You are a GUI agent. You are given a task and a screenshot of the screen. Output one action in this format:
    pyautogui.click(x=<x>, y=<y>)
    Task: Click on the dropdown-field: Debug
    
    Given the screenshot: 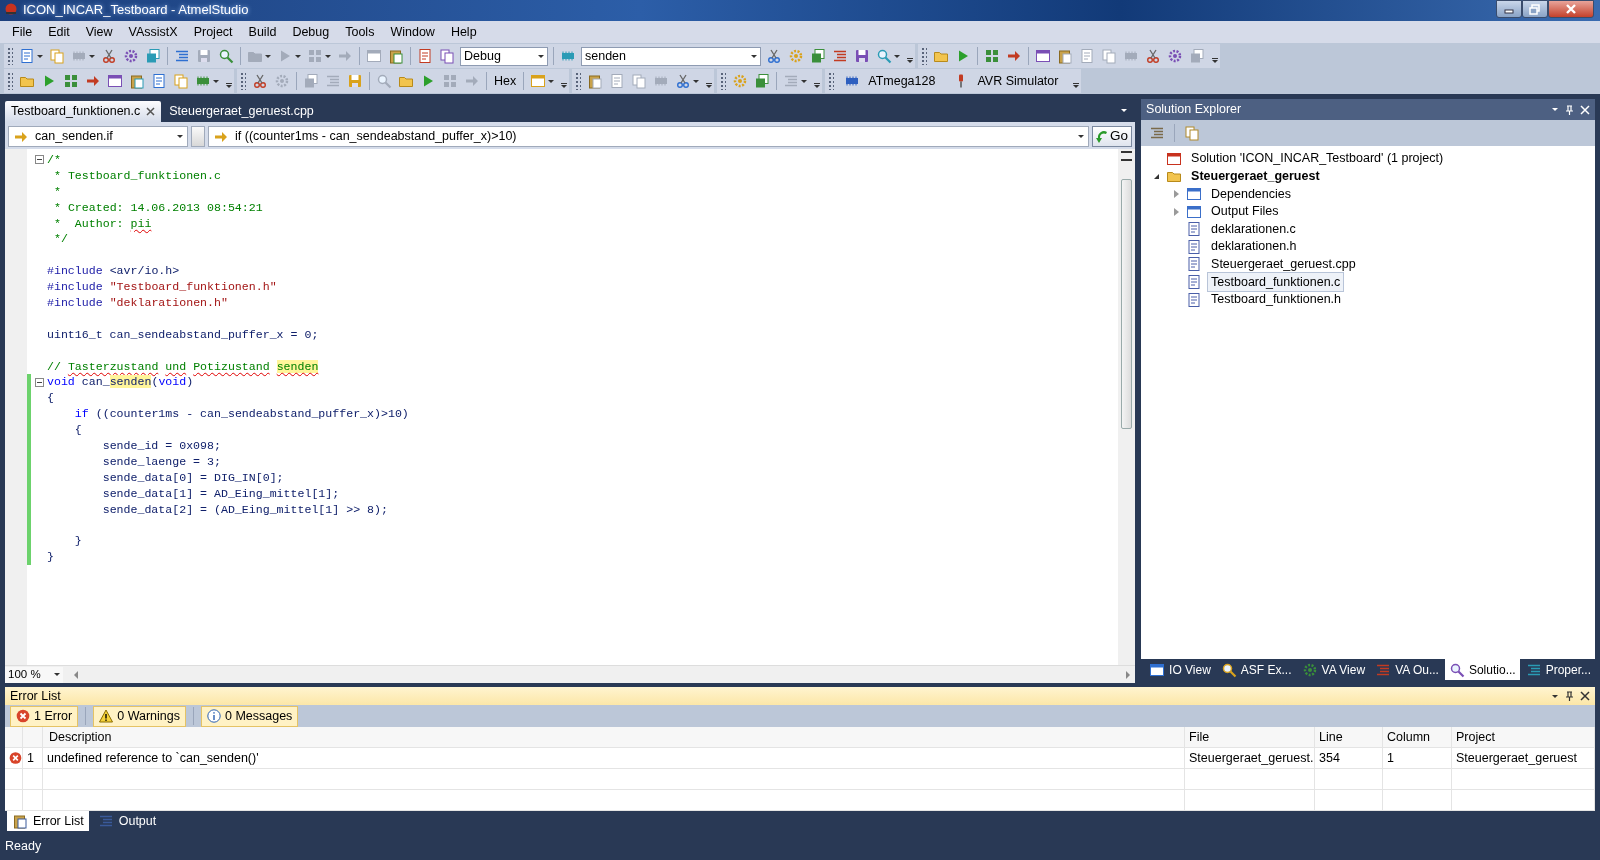 What is the action you would take?
    pyautogui.click(x=504, y=56)
    